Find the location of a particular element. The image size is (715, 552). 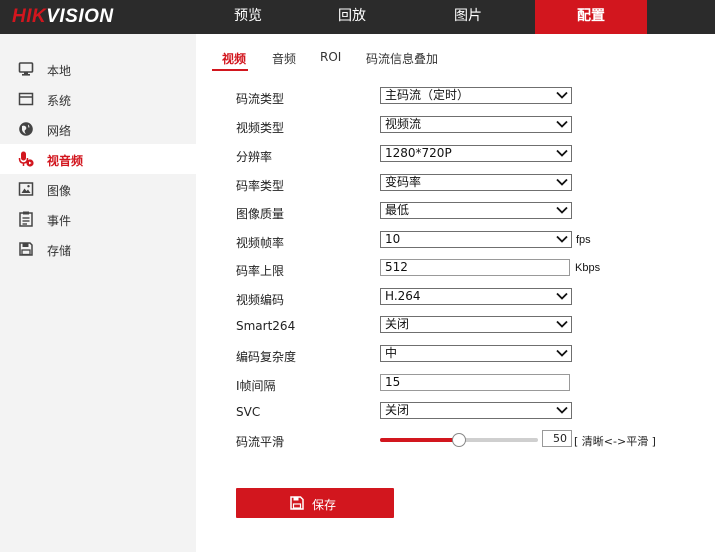

logo-brand-white: VISION is located at coordinates (80, 16).